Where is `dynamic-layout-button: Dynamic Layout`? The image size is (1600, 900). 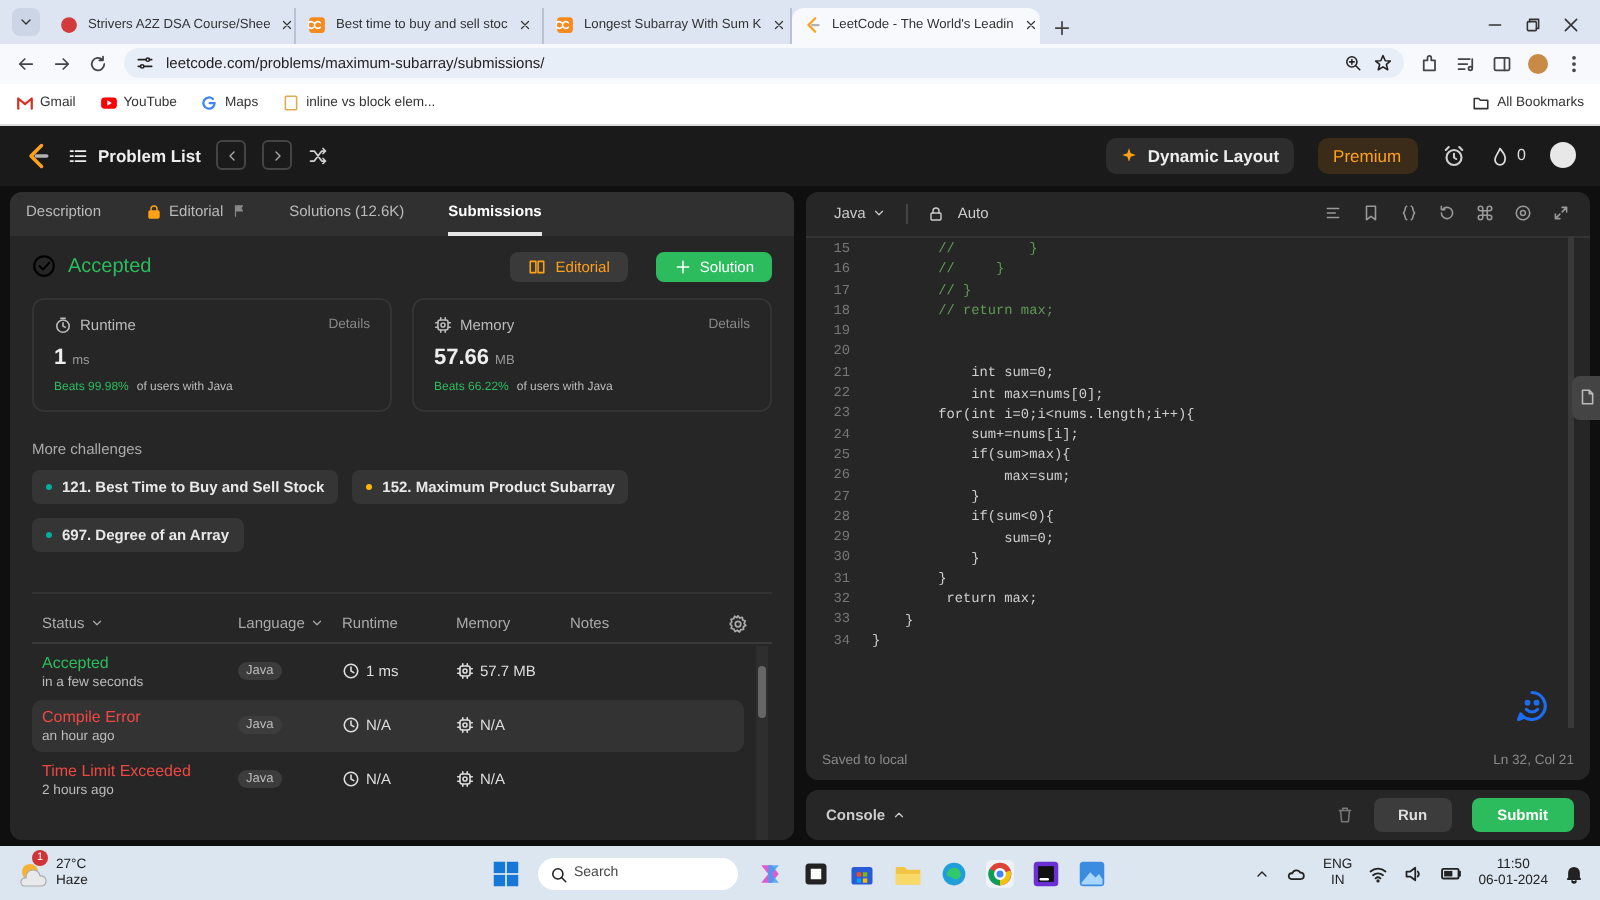
dynamic-layout-button: Dynamic Layout is located at coordinates (1199, 155).